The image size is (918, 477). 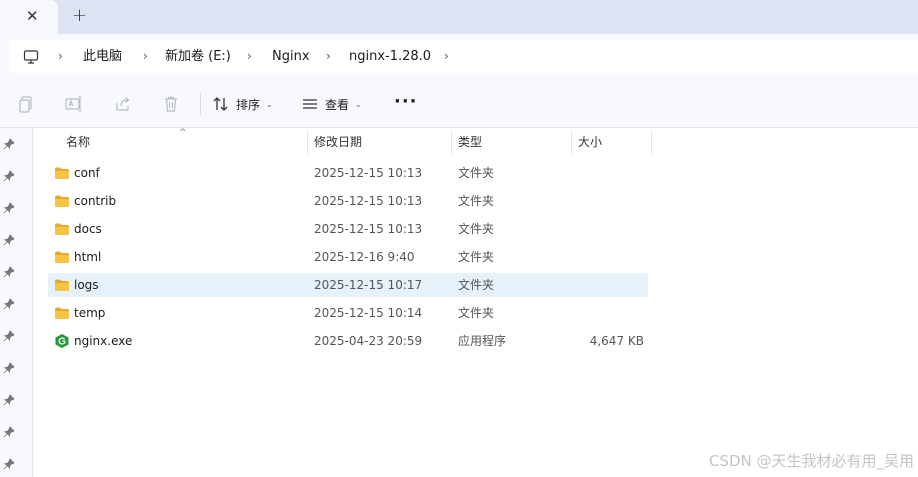 I want to click on breadcrumb-this-pc: 此电脑, so click(x=102, y=56).